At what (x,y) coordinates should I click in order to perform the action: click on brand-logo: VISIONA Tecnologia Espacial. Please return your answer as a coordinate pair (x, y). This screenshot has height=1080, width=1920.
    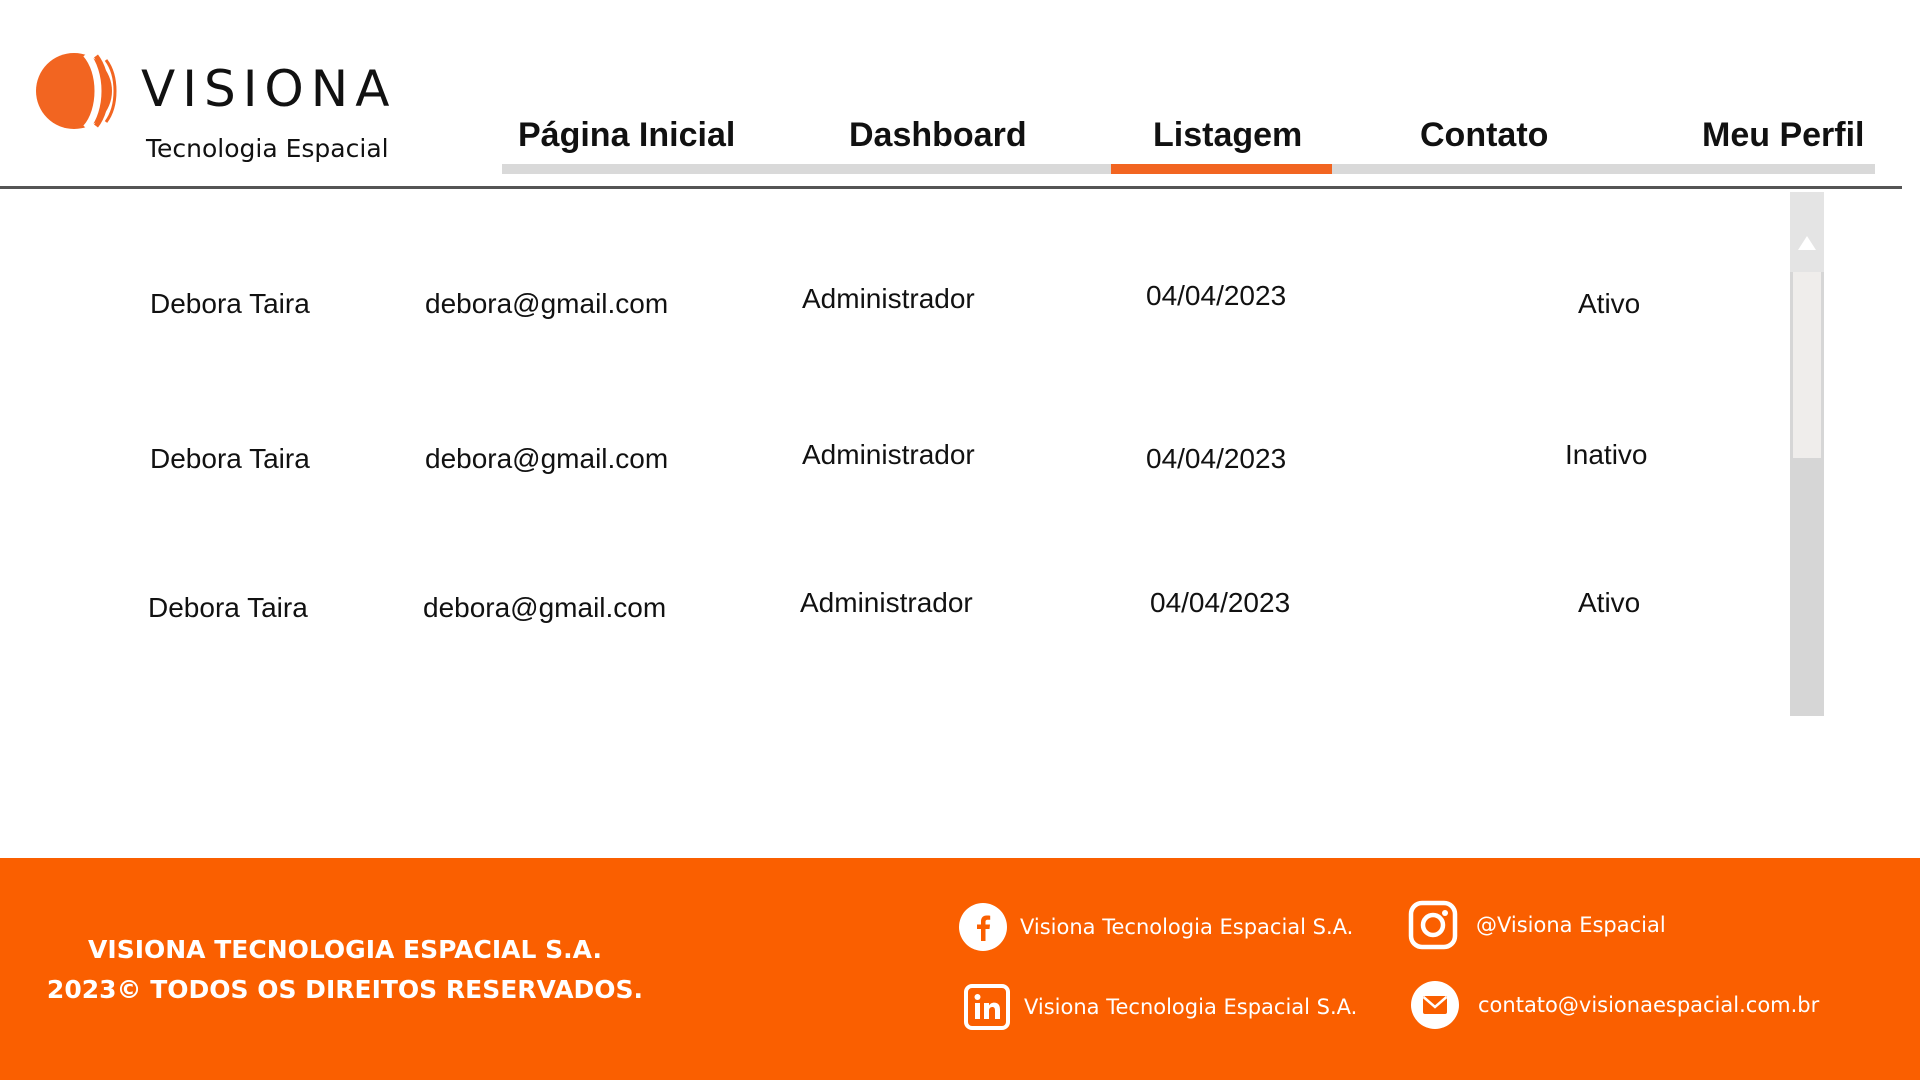
    Looking at the image, I should click on (216, 110).